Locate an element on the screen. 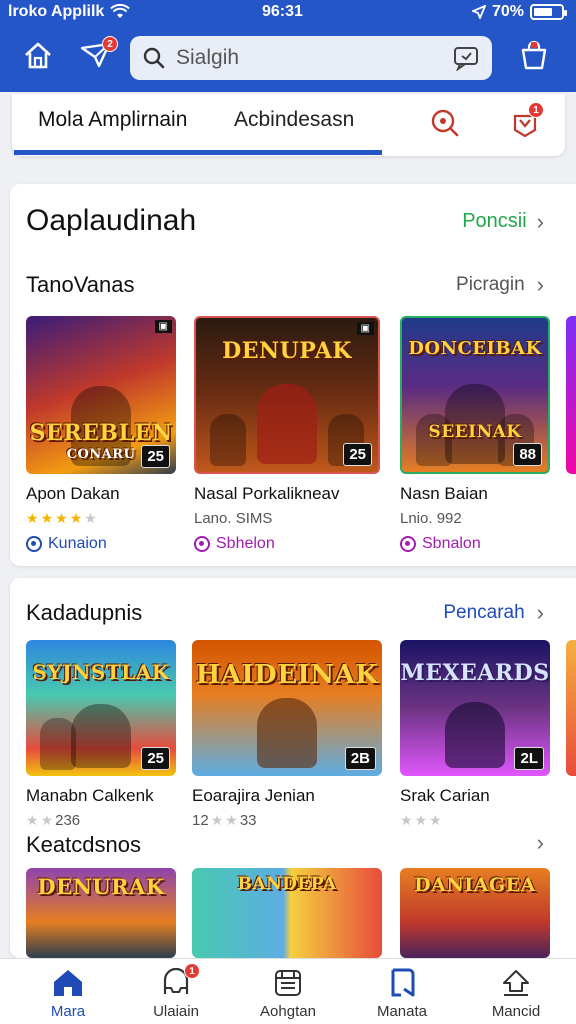  tab-bar: Mola Amplirnain Acbindesasn 1 is located at coordinates (288, 125).